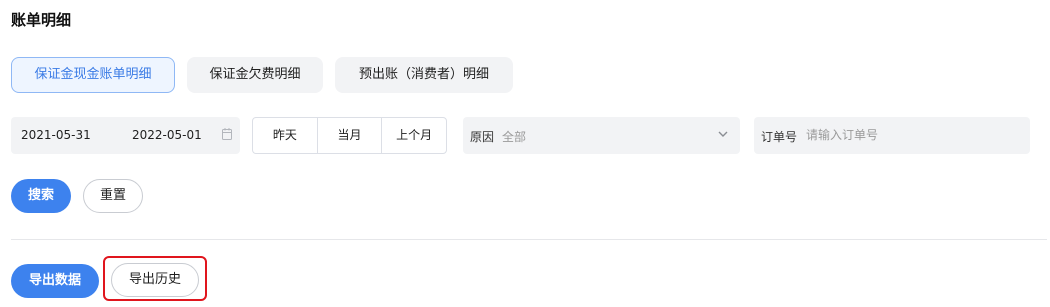  Describe the element at coordinates (41, 196) in the screenshot. I see `search-button: 搜索` at that location.